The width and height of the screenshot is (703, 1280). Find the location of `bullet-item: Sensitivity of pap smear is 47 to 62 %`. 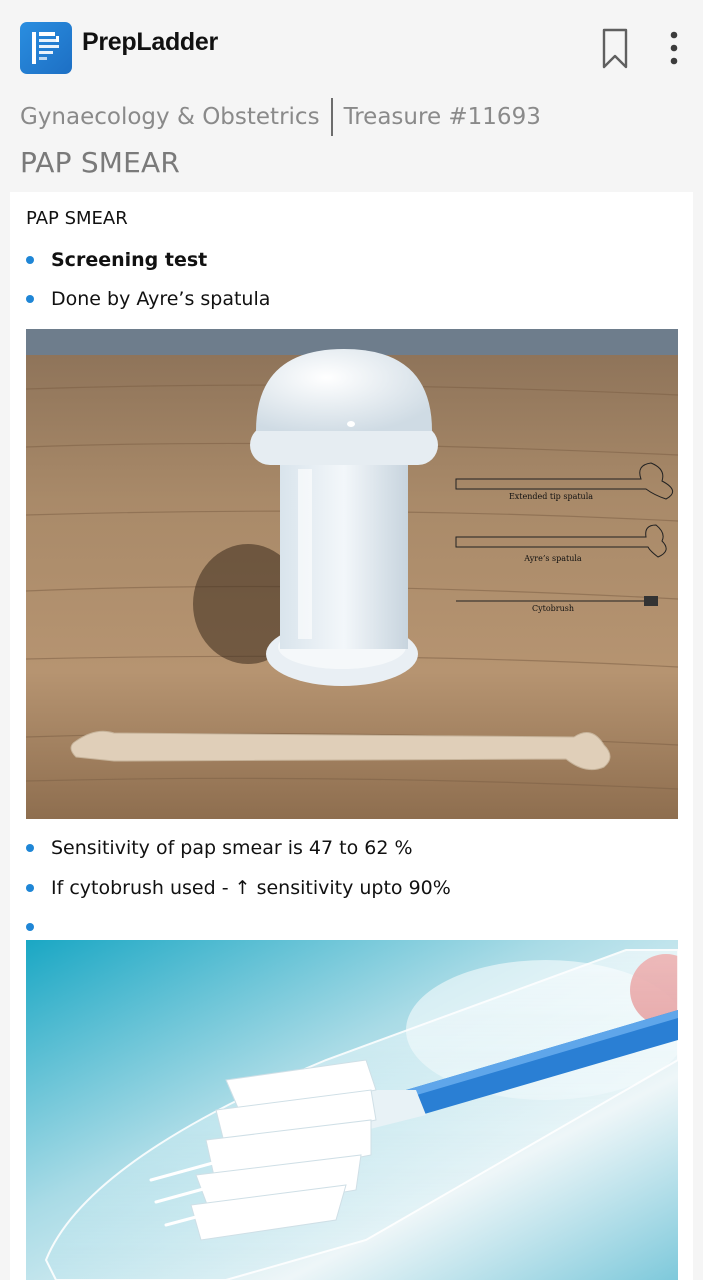

bullet-item: Sensitivity of pap smear is 47 to 62 % is located at coordinates (219, 848).